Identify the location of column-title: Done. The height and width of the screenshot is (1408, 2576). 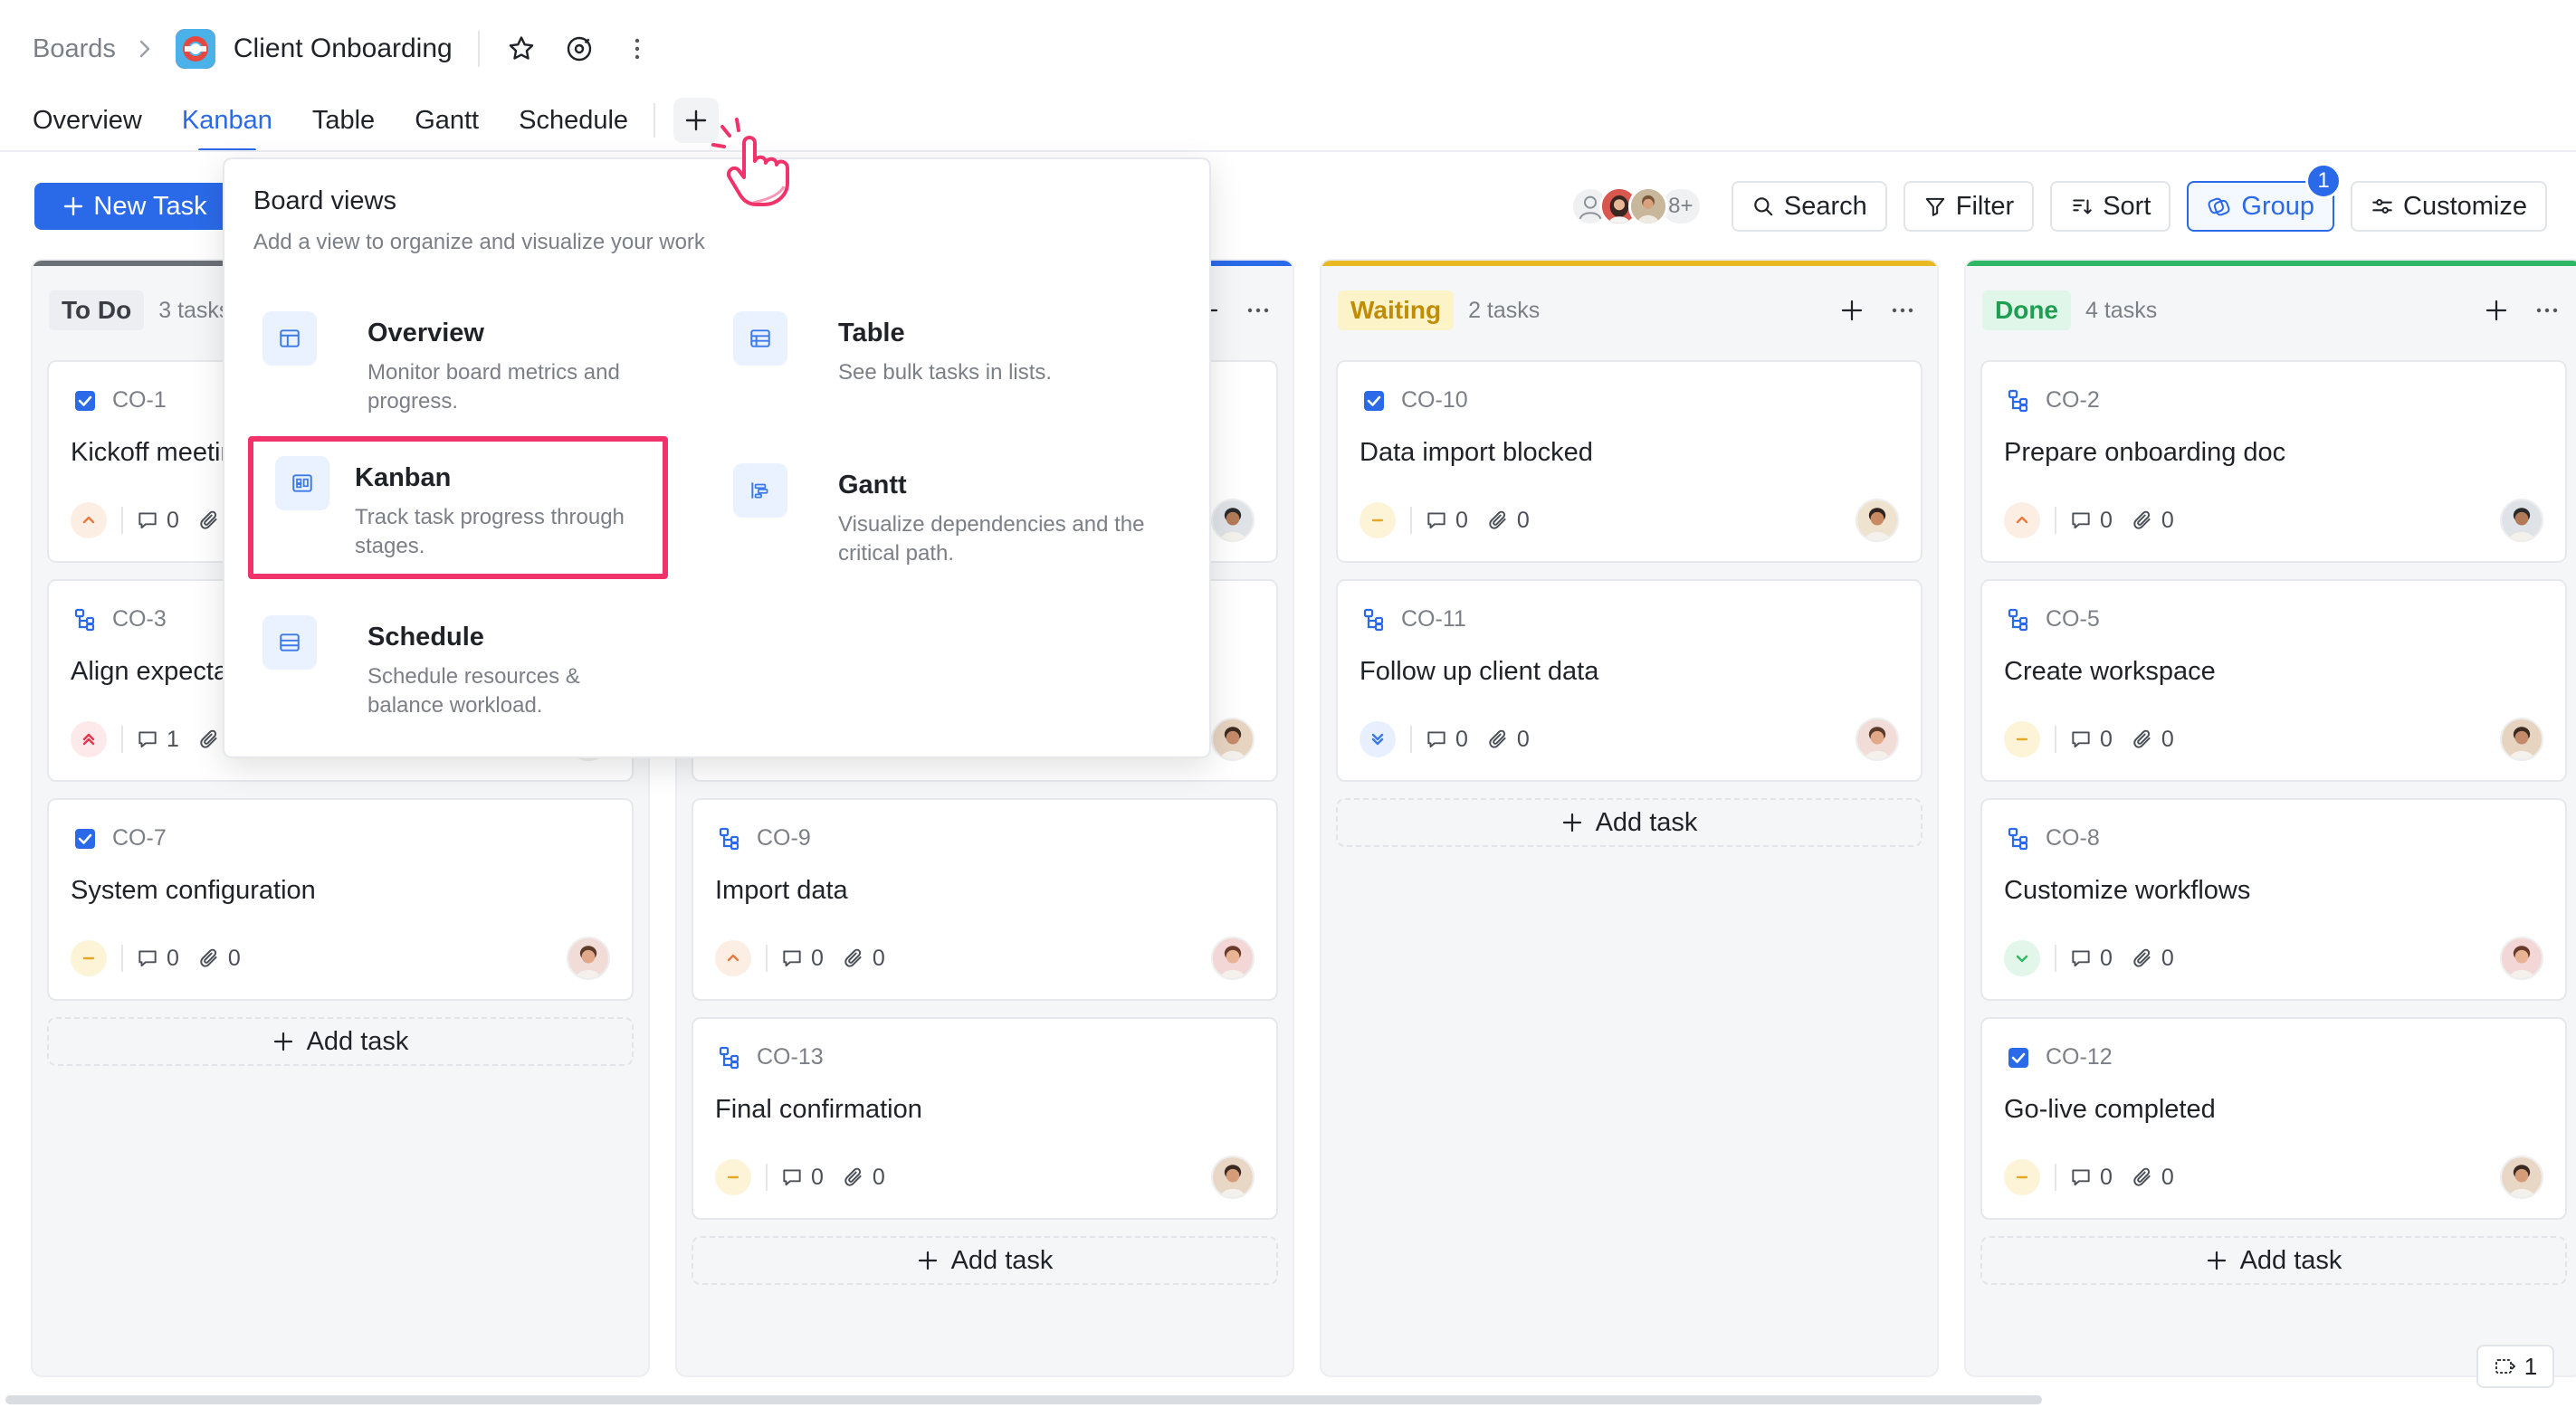
(2026, 310).